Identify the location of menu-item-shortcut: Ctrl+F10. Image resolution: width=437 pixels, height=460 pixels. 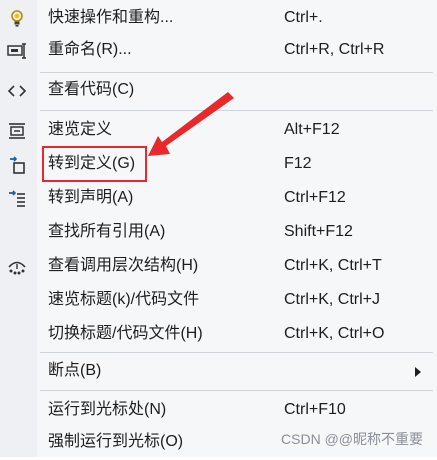
(315, 409).